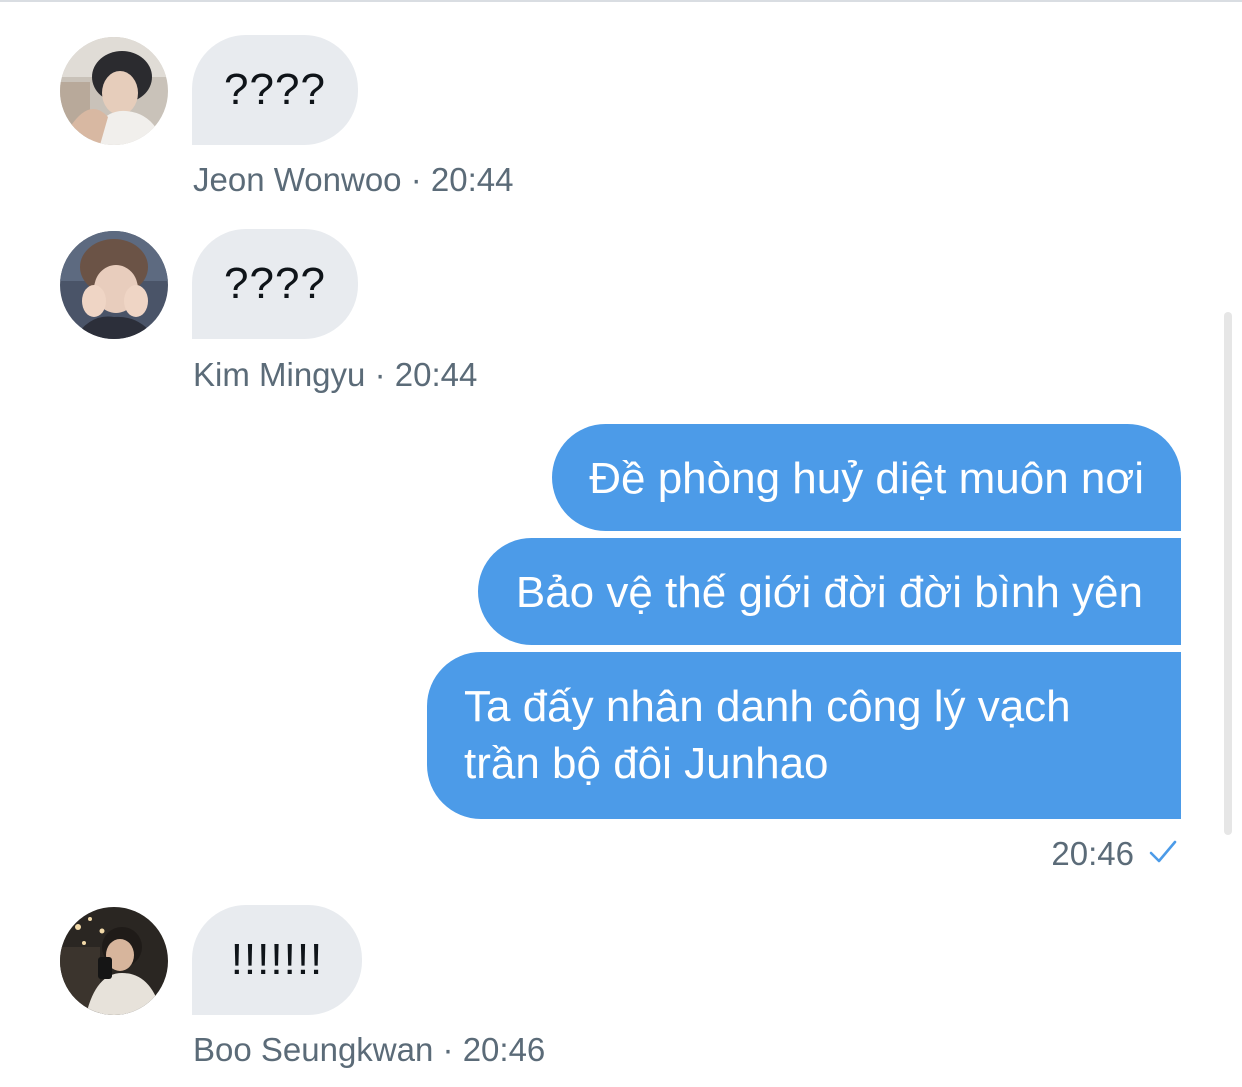  I want to click on outgoing-message-bubble: Bảo vệ thế giới đời đời bình yên, so click(829, 591).